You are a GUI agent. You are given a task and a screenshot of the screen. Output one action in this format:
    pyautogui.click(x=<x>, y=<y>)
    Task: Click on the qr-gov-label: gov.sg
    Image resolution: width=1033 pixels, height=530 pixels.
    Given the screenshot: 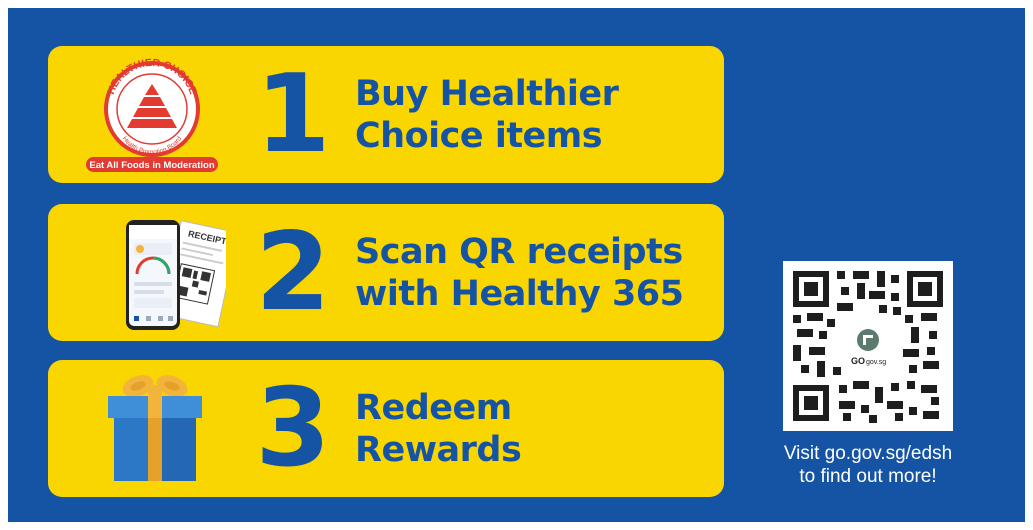 What is the action you would take?
    pyautogui.click(x=876, y=362)
    